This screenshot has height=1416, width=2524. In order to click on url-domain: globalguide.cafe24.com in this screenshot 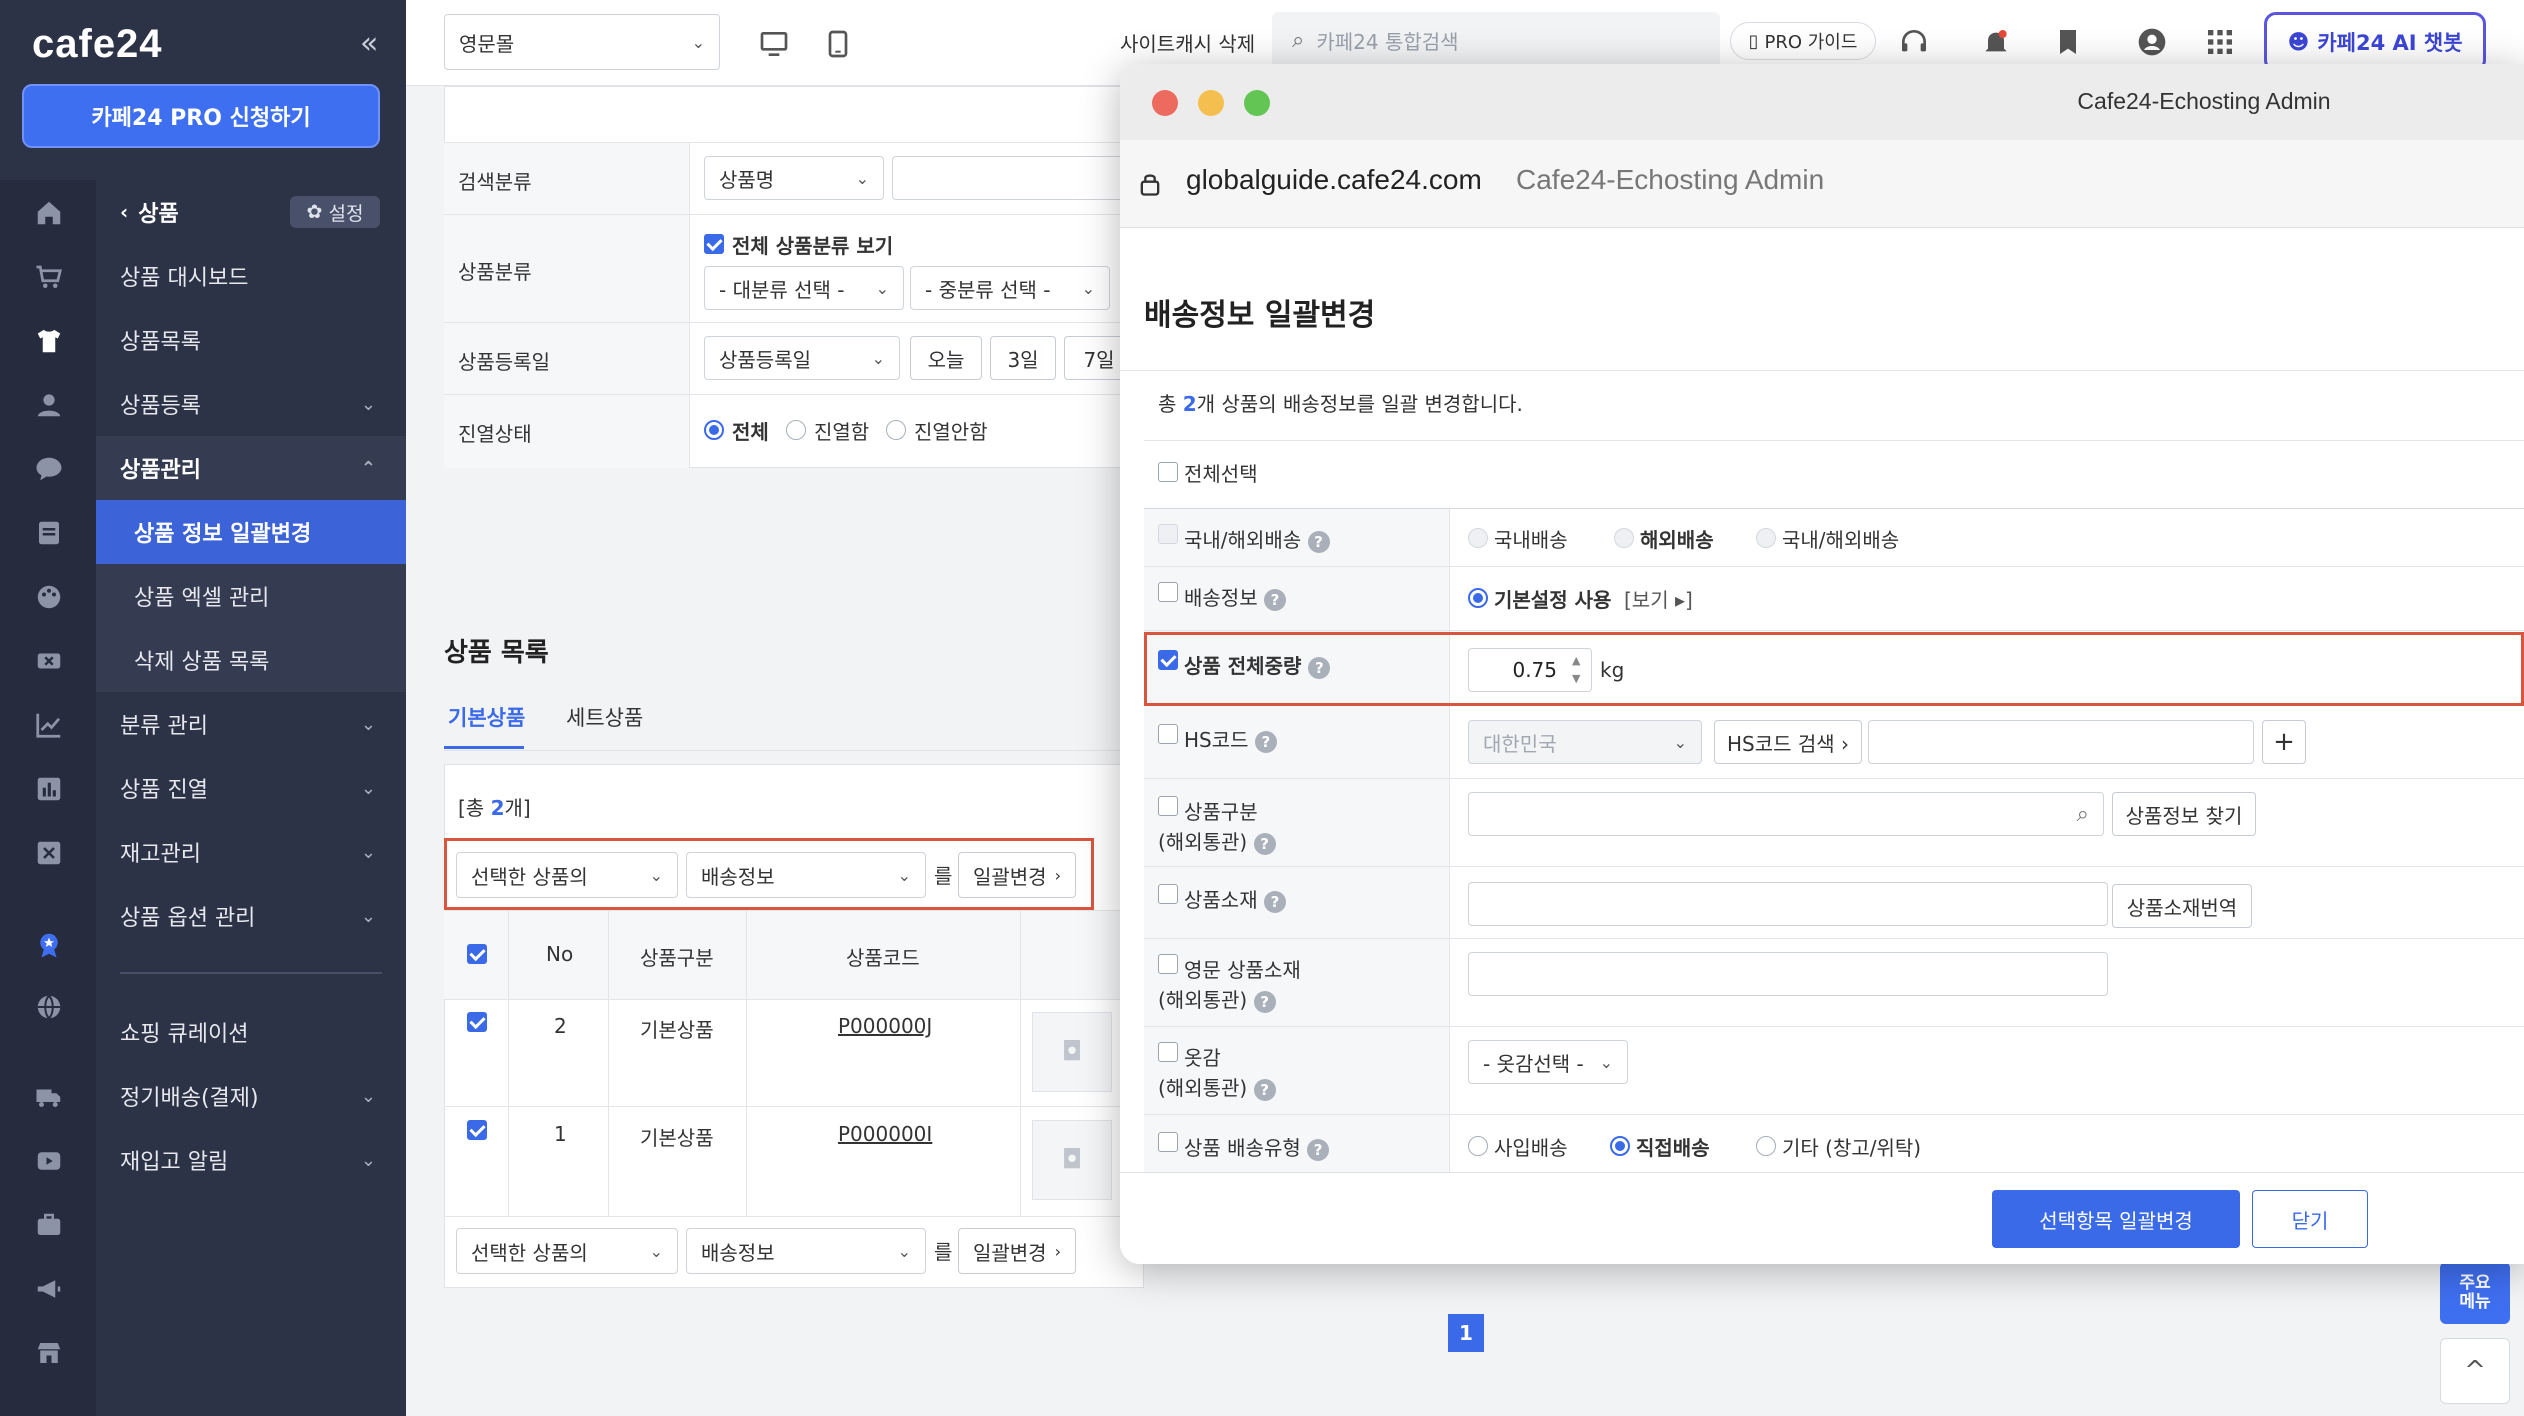, I will do `click(1334, 180)`.